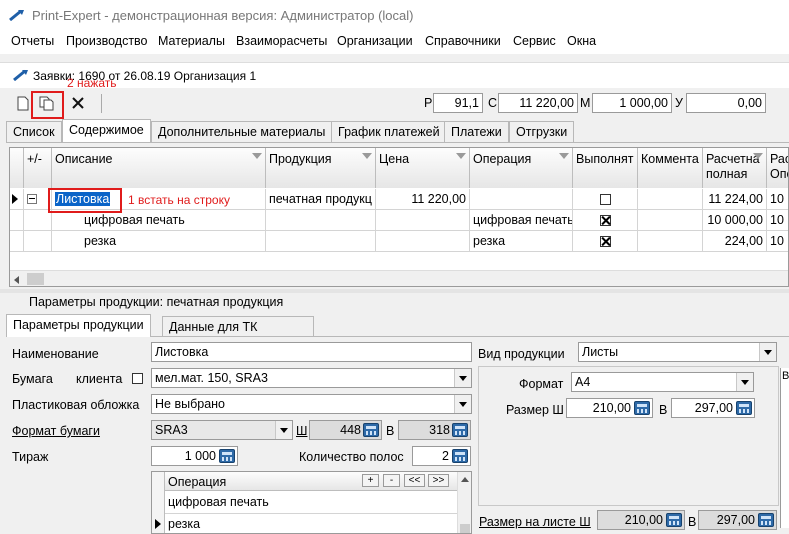 This screenshot has width=789, height=534. I want to click on table-row-description: цифровая печать, so click(159, 220).